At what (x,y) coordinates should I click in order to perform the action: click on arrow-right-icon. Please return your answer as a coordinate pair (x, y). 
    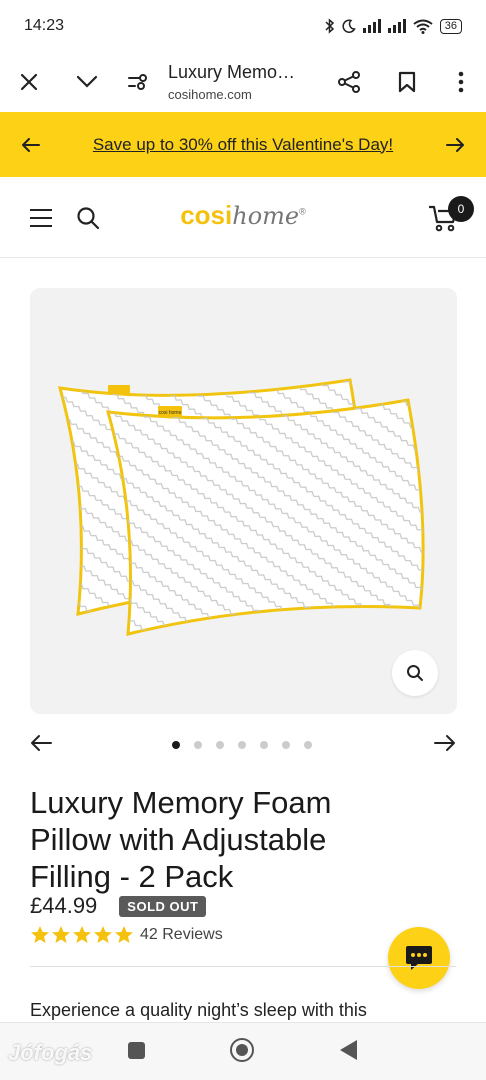
    Looking at the image, I should click on (455, 144).